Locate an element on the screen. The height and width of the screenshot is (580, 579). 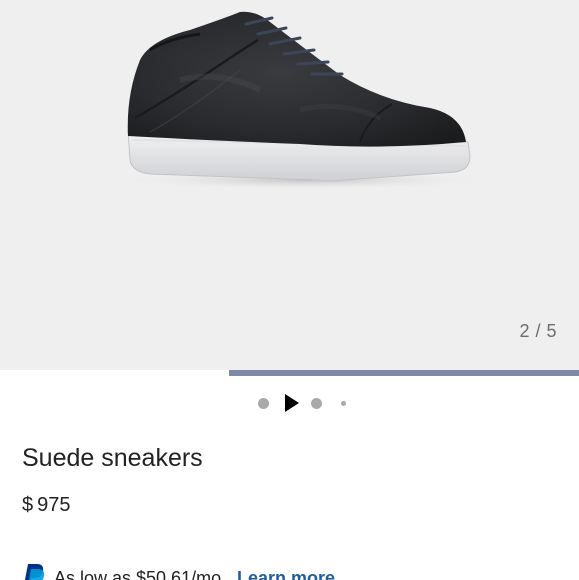
gallery-progress-fill is located at coordinates (403, 373).